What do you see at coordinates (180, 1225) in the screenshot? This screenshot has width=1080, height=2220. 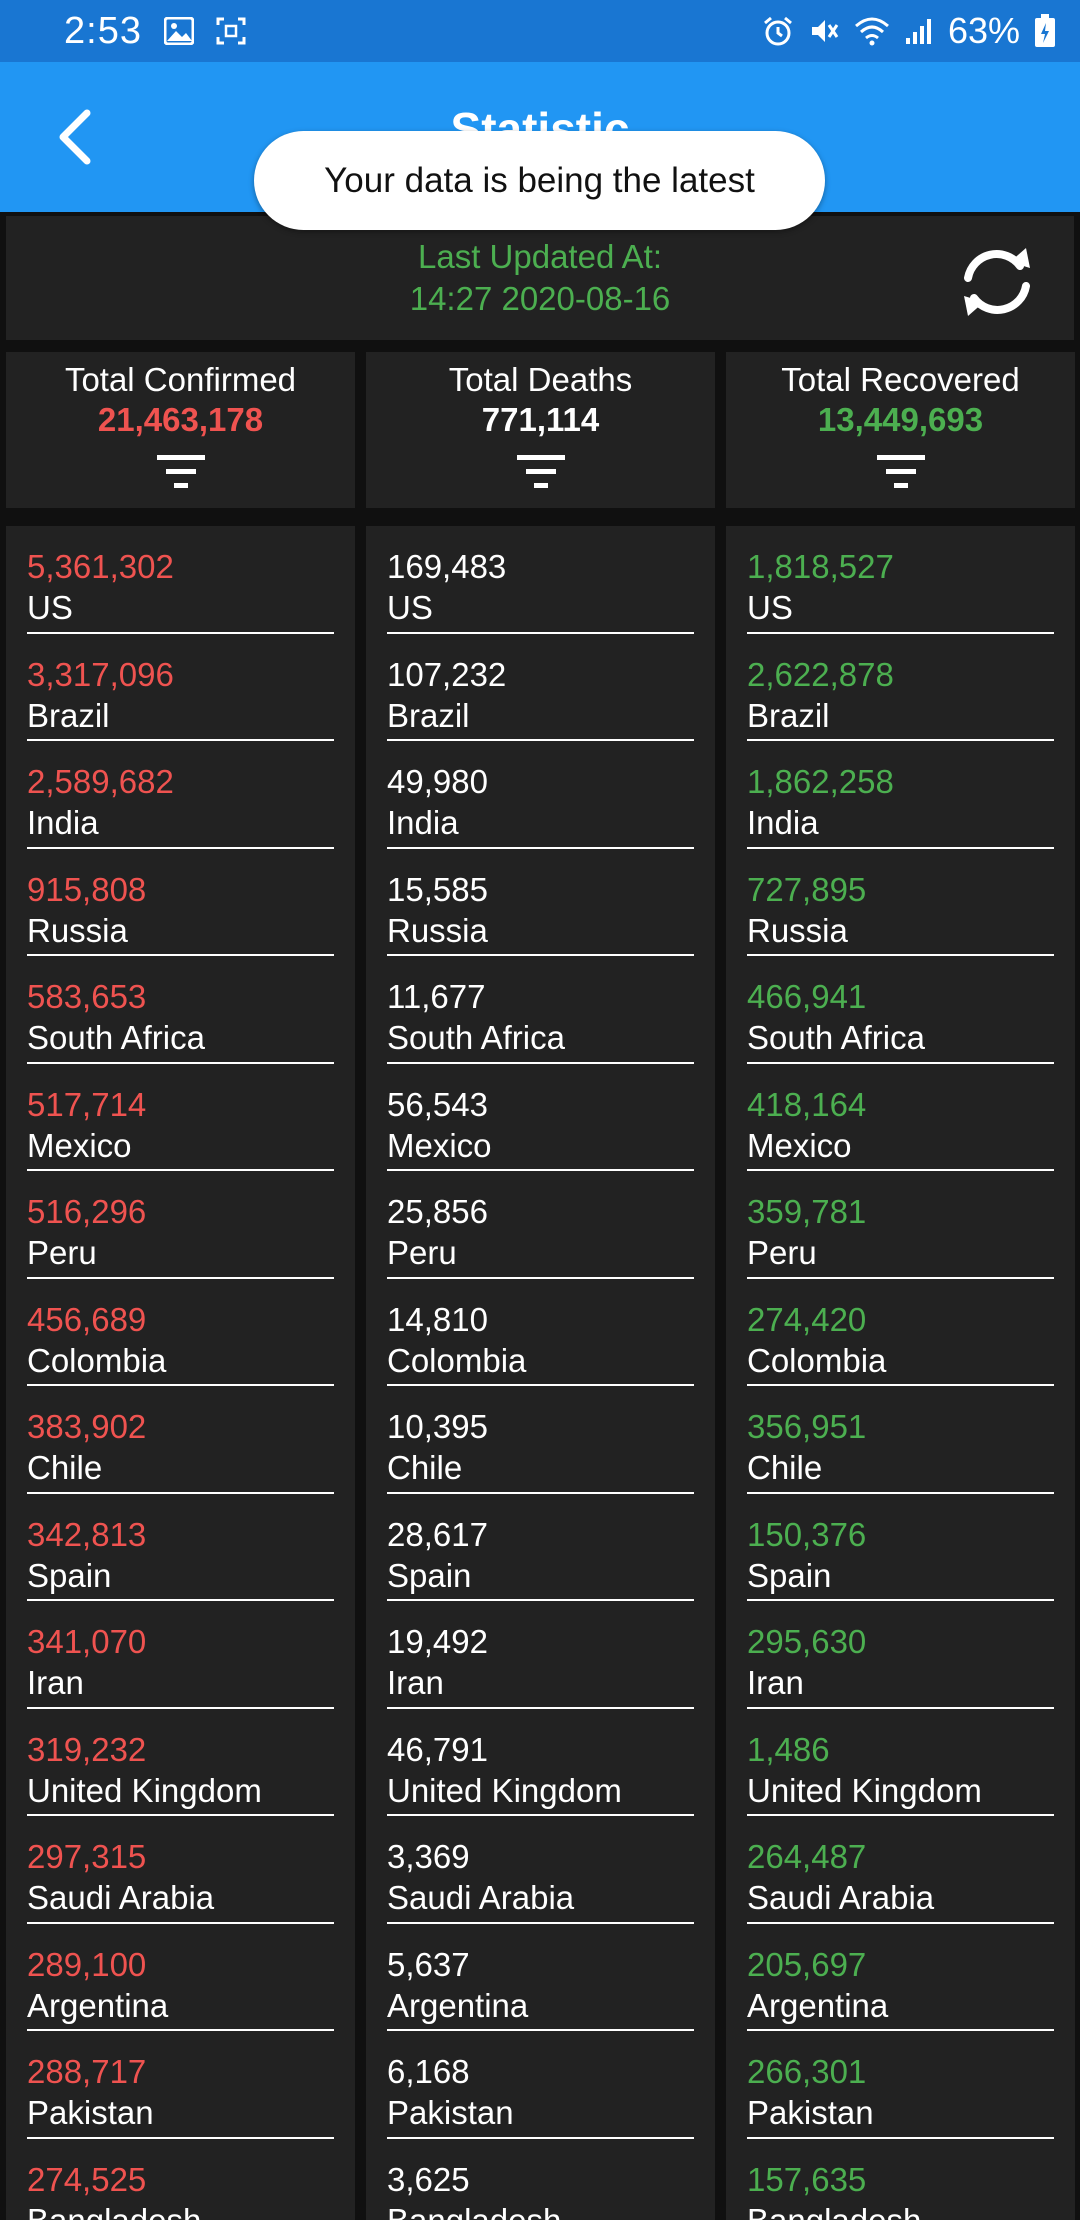 I see `list-item: 516,296 Peru` at bounding box center [180, 1225].